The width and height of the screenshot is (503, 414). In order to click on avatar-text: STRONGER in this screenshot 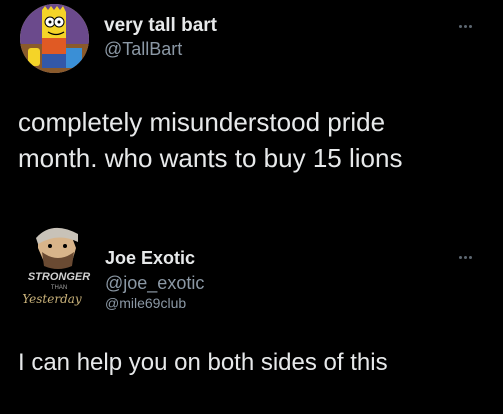, I will do `click(59, 277)`.